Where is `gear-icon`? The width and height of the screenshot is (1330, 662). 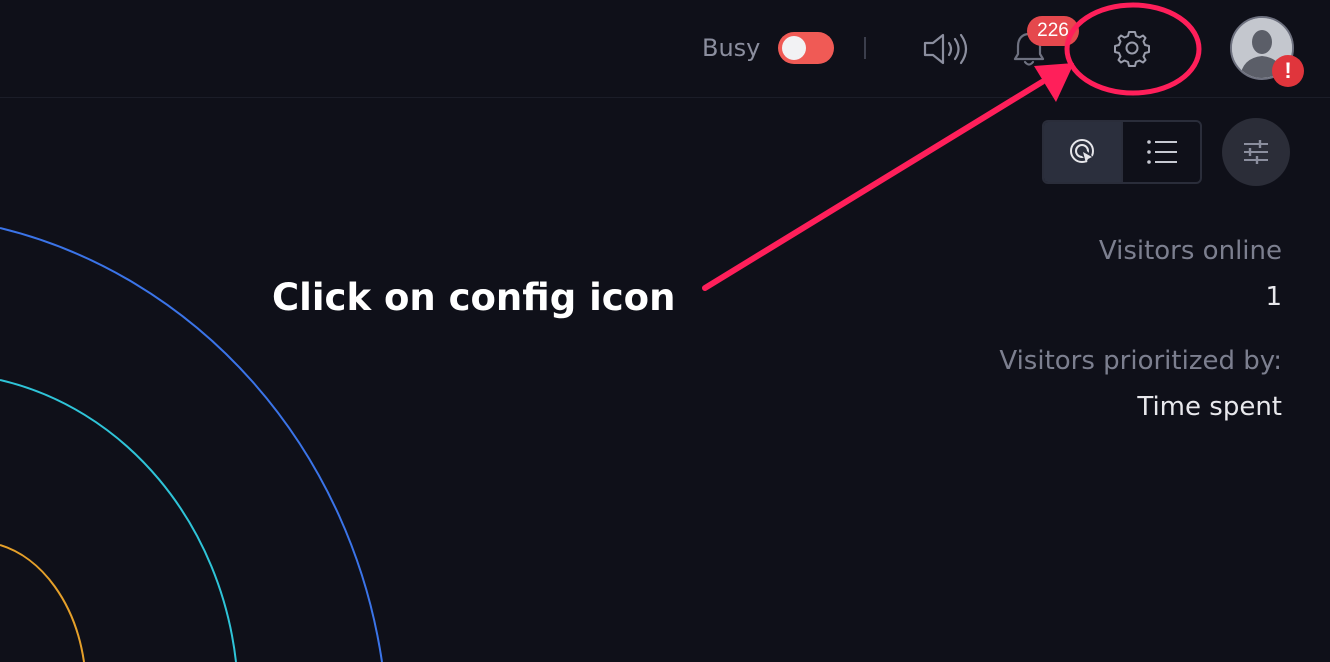
gear-icon is located at coordinates (1132, 49).